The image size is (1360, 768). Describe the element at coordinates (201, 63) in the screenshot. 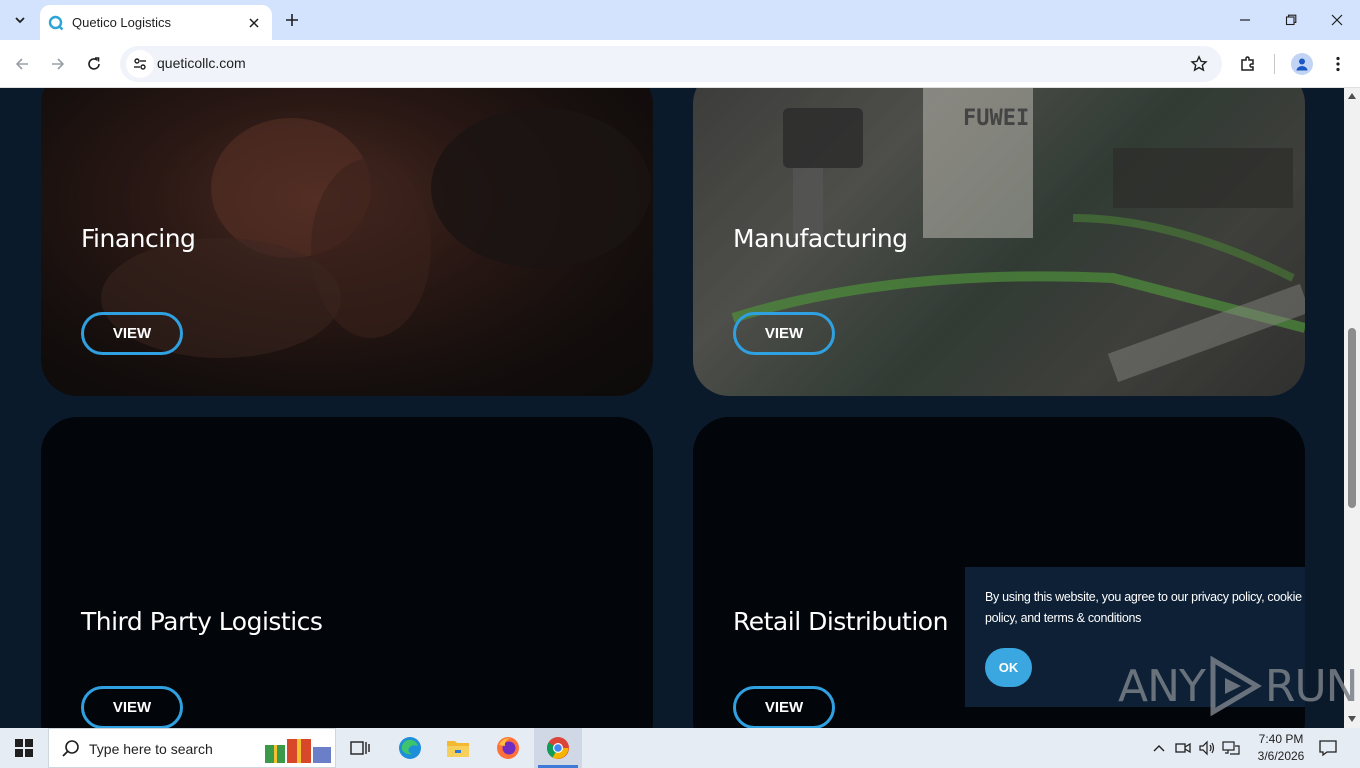

I see `url-text: queticollc.com` at that location.